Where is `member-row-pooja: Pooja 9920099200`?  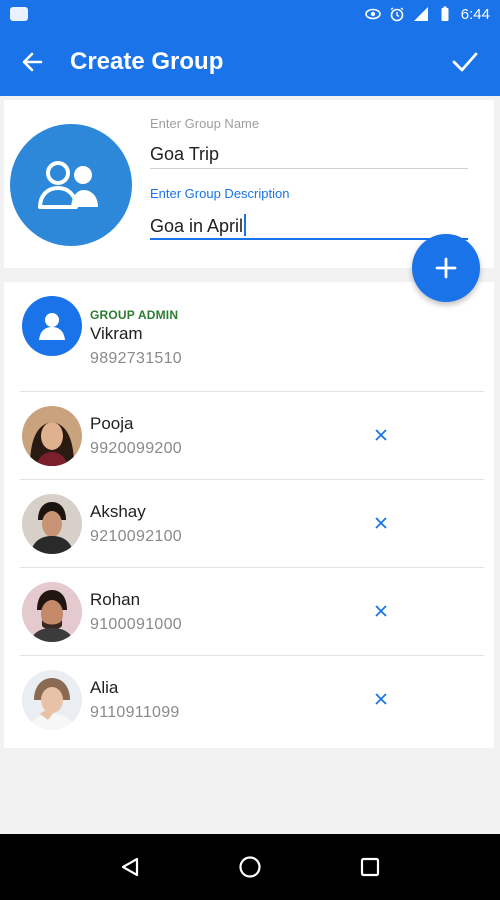 member-row-pooja: Pooja 9920099200 is located at coordinates (249, 436).